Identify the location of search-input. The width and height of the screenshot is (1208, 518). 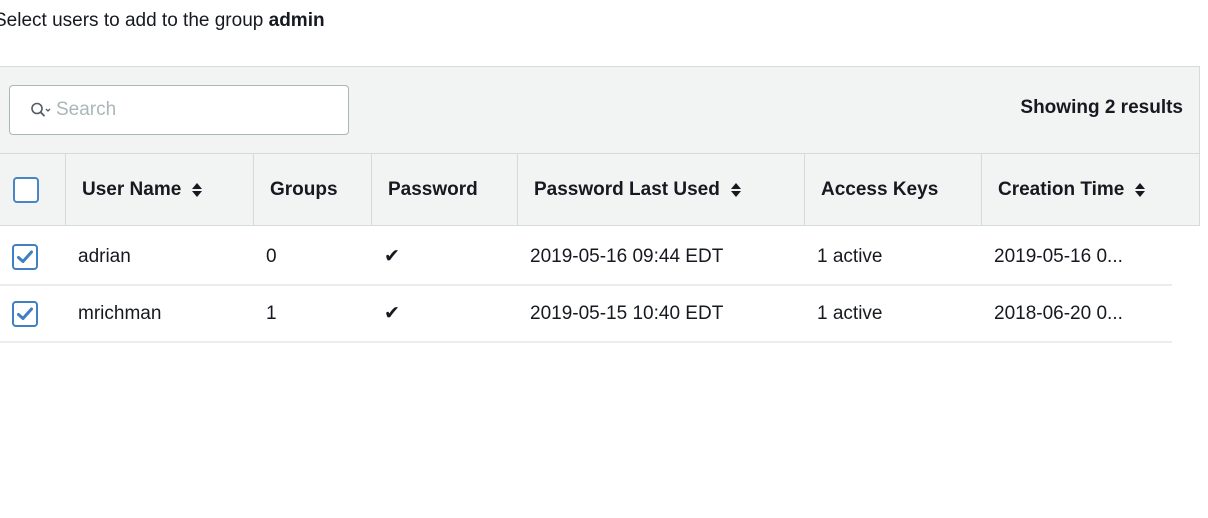
(196, 110).